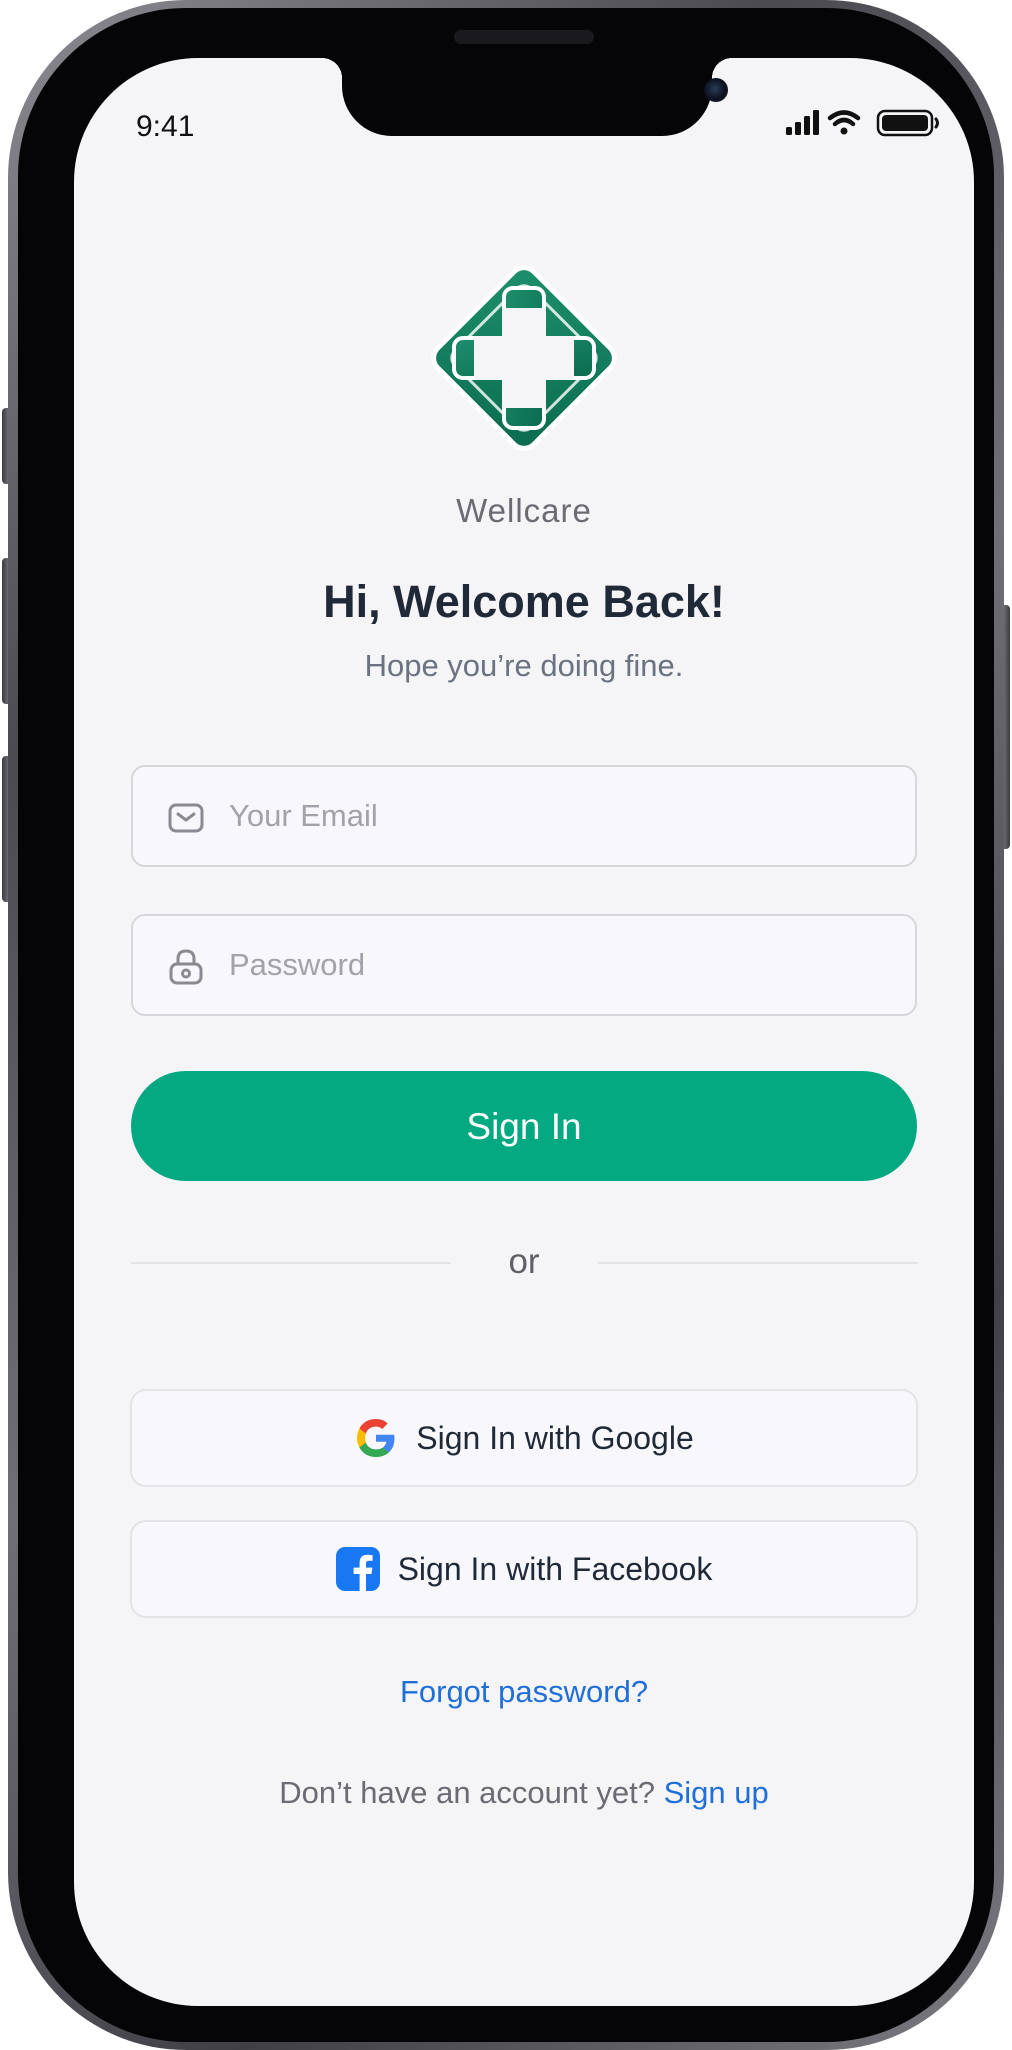  Describe the element at coordinates (165, 126) in the screenshot. I see `status-time: 9:41` at that location.